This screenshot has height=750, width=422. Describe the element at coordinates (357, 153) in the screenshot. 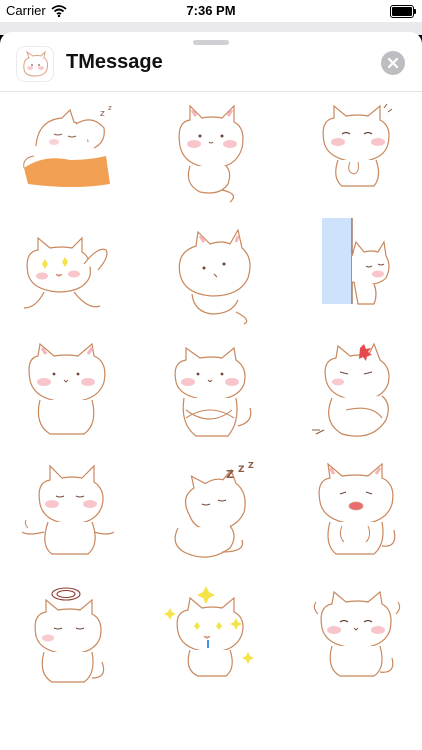

I see `sticker-hands-together` at that location.